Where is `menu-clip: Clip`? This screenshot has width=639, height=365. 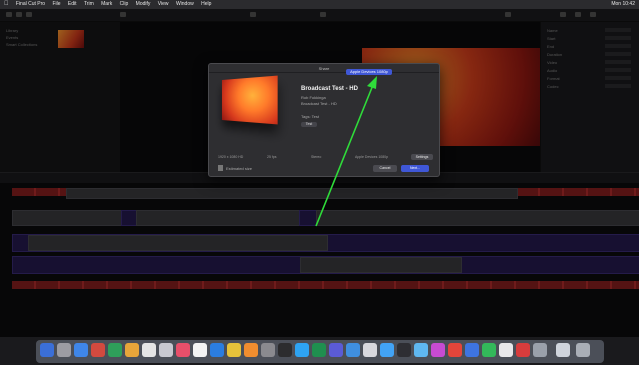
menu-clip: Clip is located at coordinates (124, 4).